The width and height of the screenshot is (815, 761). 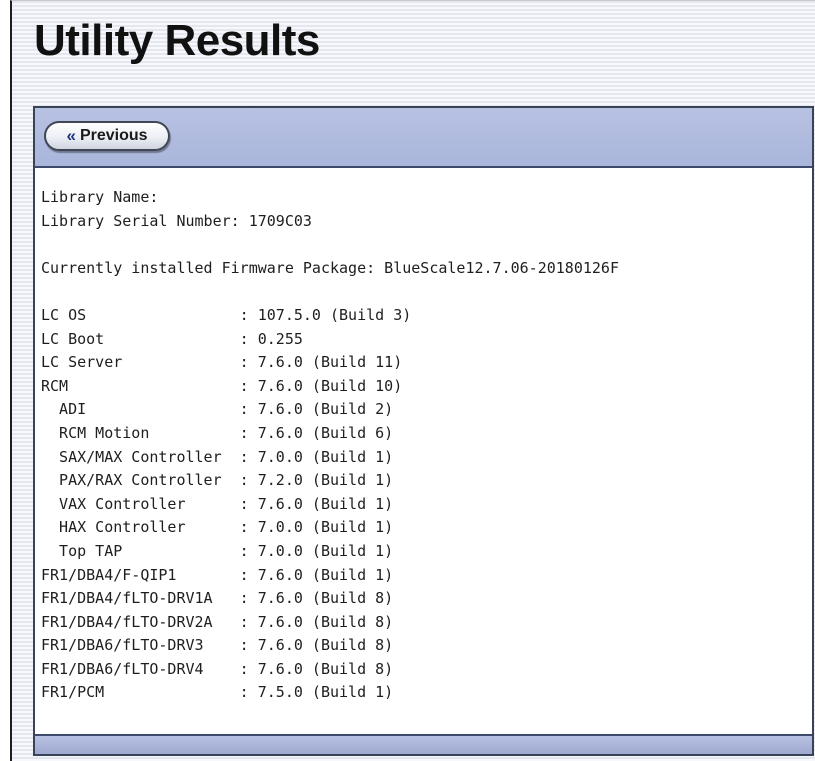 I want to click on previous-button: « Previous, so click(x=107, y=136).